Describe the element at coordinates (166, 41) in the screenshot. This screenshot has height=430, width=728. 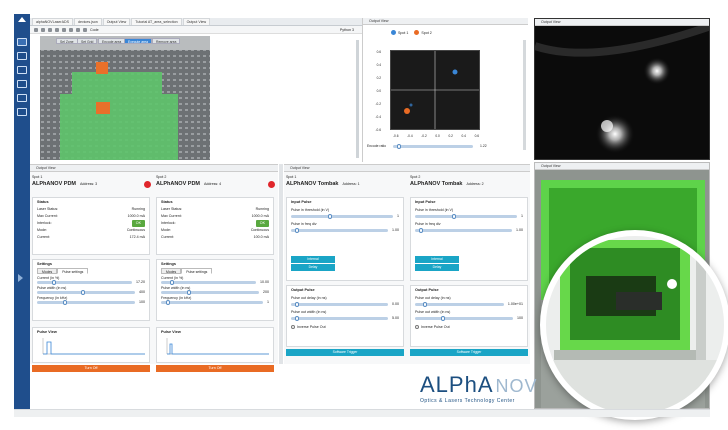
I see `segment-remove-area: Remove area` at that location.